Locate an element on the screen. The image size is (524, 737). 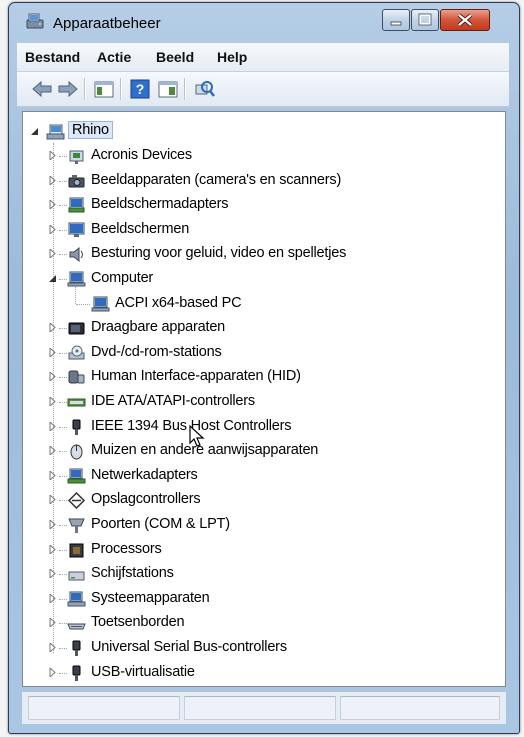
portable-device-icon is located at coordinates (76, 328).